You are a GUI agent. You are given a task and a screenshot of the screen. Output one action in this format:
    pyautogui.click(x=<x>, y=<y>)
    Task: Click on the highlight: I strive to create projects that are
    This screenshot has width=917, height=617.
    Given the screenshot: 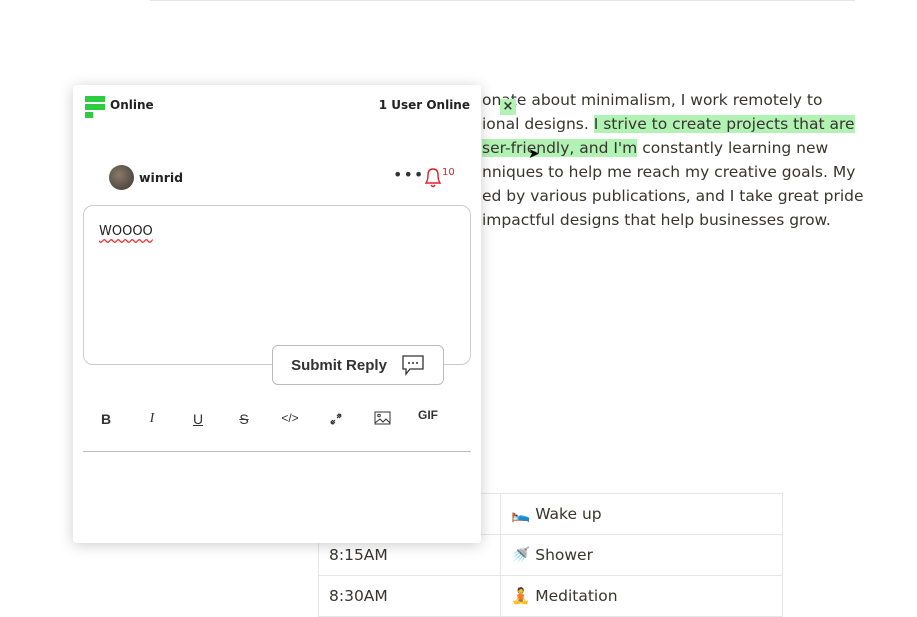 What is the action you would take?
    pyautogui.click(x=724, y=124)
    